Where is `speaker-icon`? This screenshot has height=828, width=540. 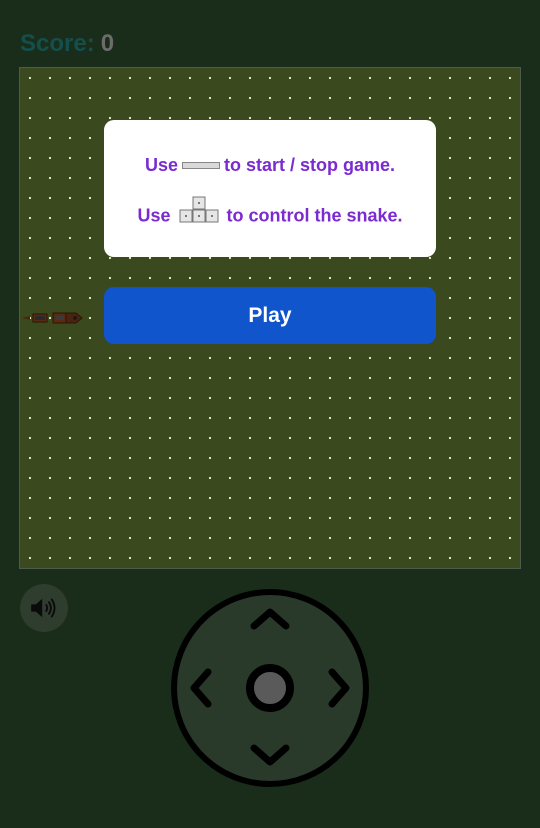 speaker-icon is located at coordinates (43, 608).